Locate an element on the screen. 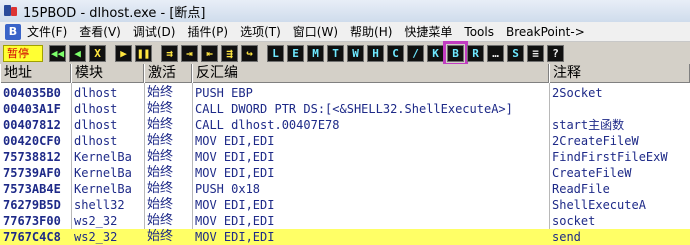 The width and height of the screenshot is (690, 245). table-row: 75739AF0 KernelBa 始终 MOV EDI,EDI CreateFileW is located at coordinates (345, 173).